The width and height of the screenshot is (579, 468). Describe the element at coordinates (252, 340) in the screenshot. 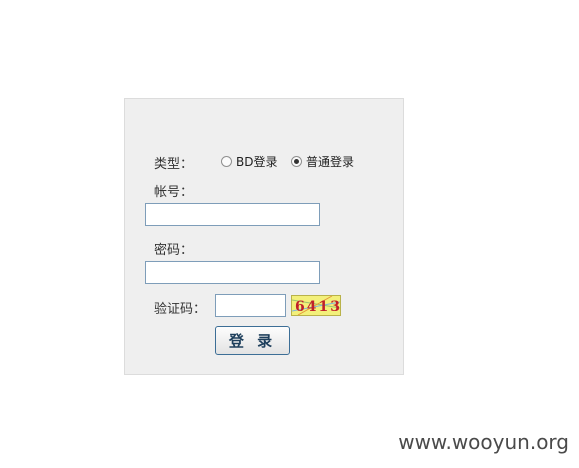

I see `login-button: 登 录` at that location.